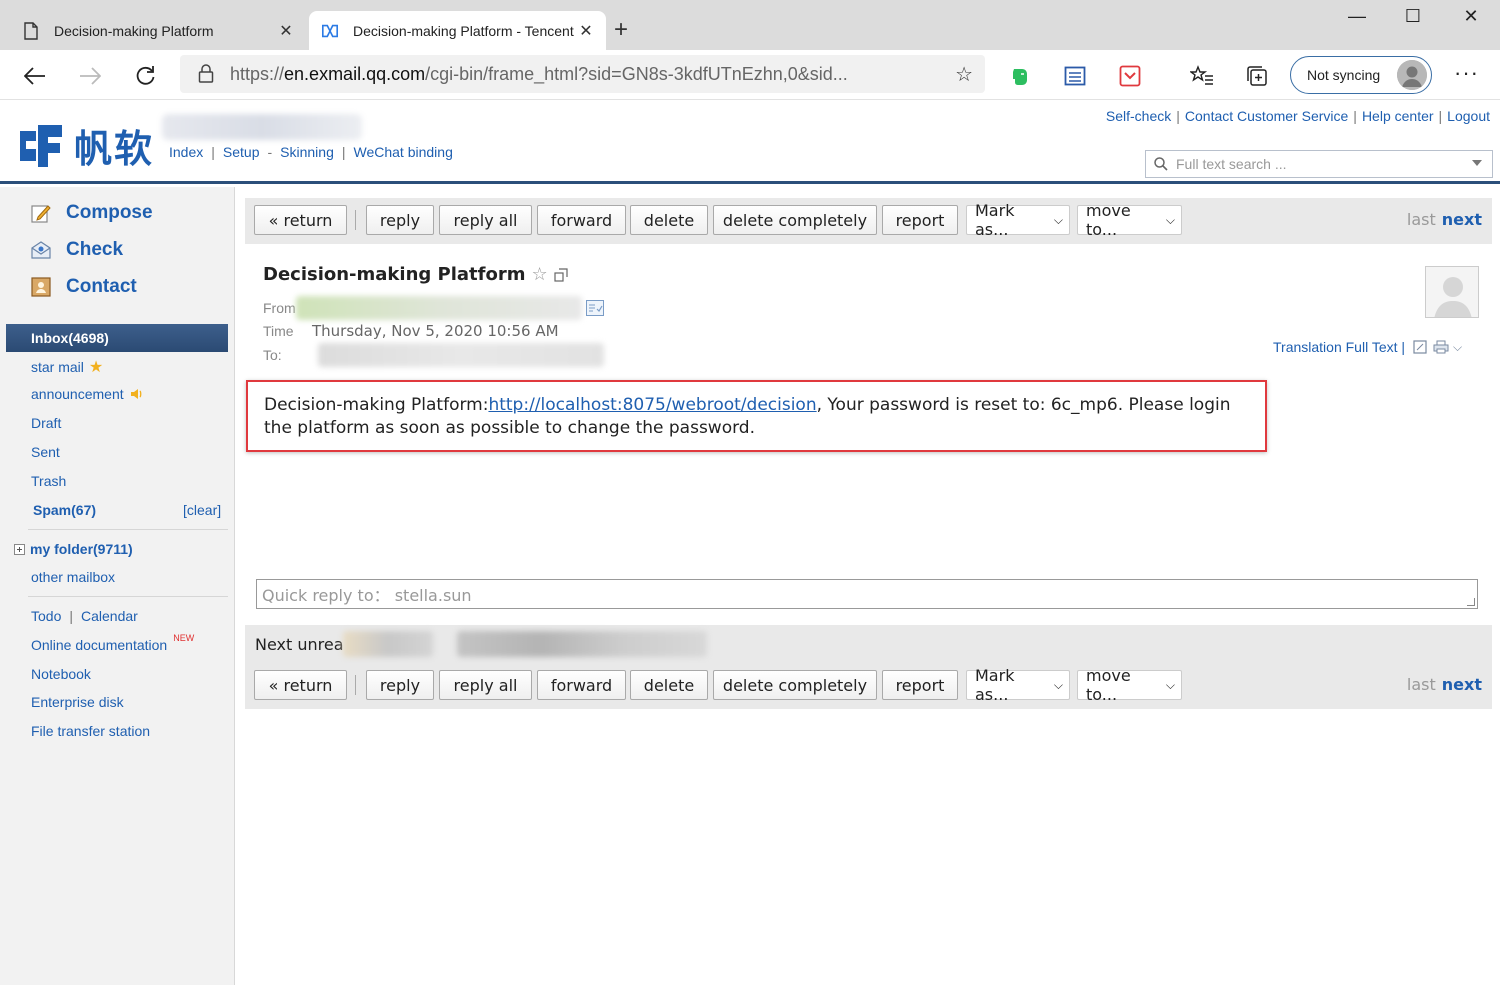  I want to click on sidebar-item-trash: Trash, so click(48, 481).